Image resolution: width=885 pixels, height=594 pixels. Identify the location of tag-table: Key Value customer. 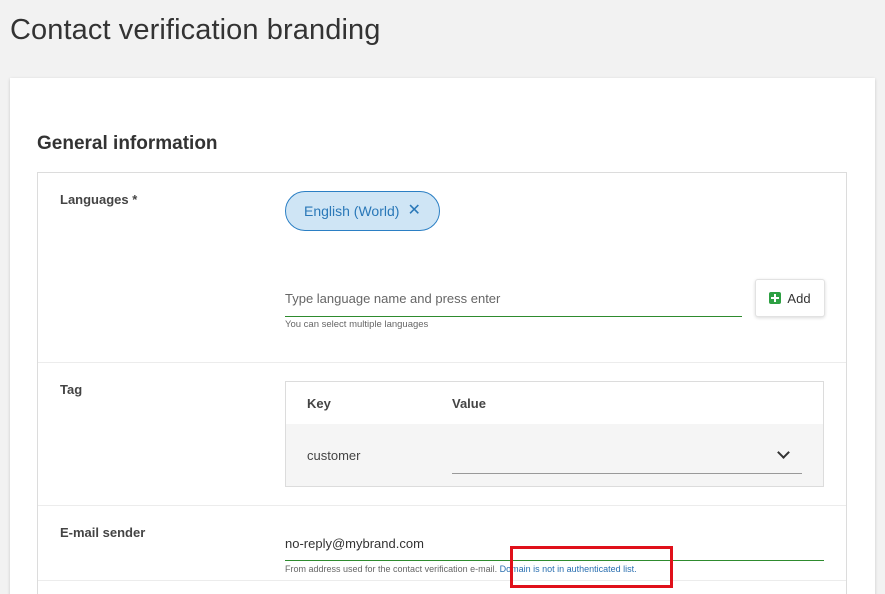
(554, 434).